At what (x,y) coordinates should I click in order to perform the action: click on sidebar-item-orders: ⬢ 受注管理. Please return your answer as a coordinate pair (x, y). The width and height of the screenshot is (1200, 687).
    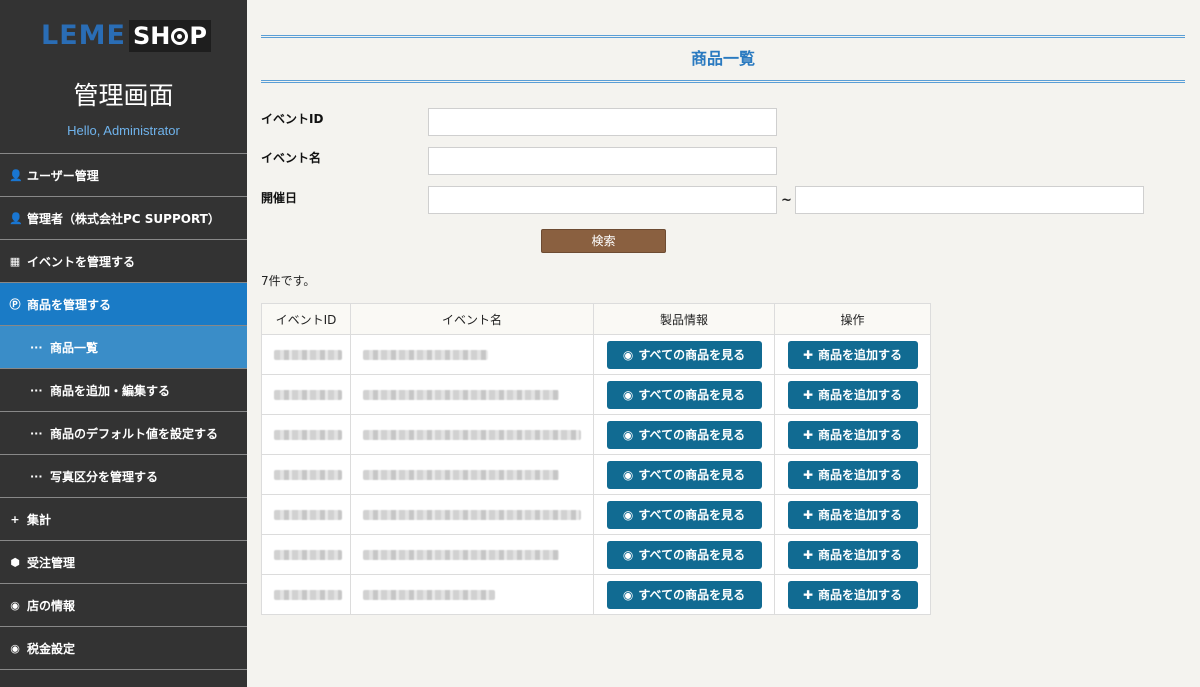
    Looking at the image, I should click on (123, 562).